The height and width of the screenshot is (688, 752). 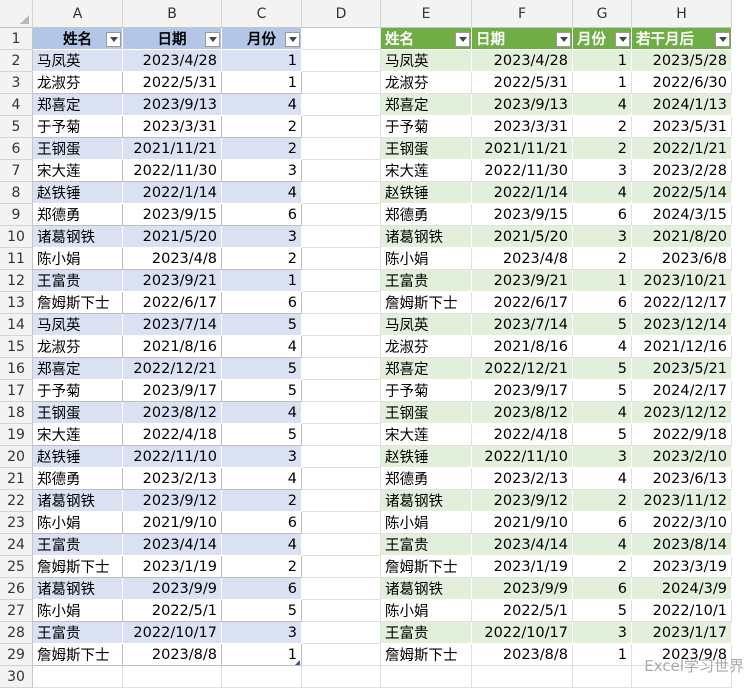 What do you see at coordinates (341, 193) in the screenshot?
I see `cell-d8` at bounding box center [341, 193].